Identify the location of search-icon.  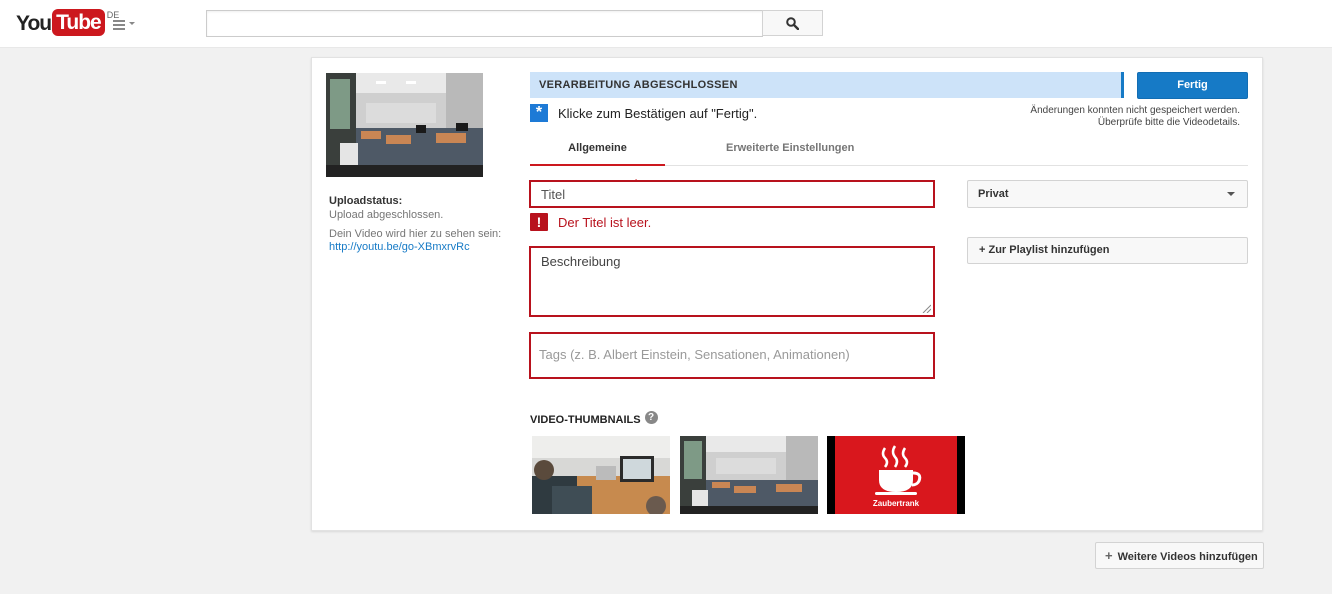
(792, 23).